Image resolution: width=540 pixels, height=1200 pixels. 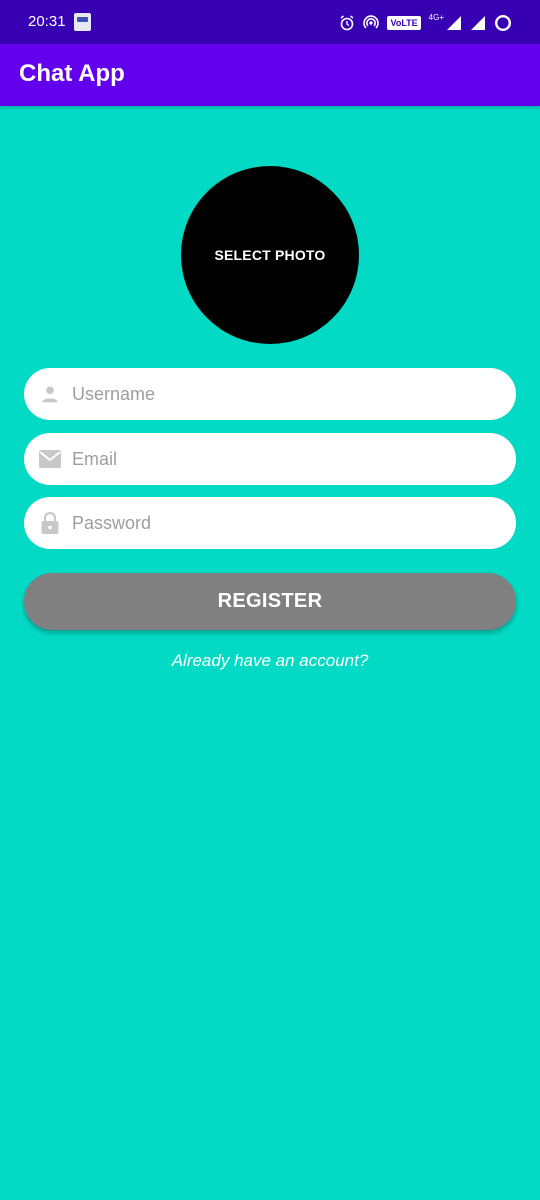 What do you see at coordinates (50, 459) in the screenshot?
I see `mail-icon` at bounding box center [50, 459].